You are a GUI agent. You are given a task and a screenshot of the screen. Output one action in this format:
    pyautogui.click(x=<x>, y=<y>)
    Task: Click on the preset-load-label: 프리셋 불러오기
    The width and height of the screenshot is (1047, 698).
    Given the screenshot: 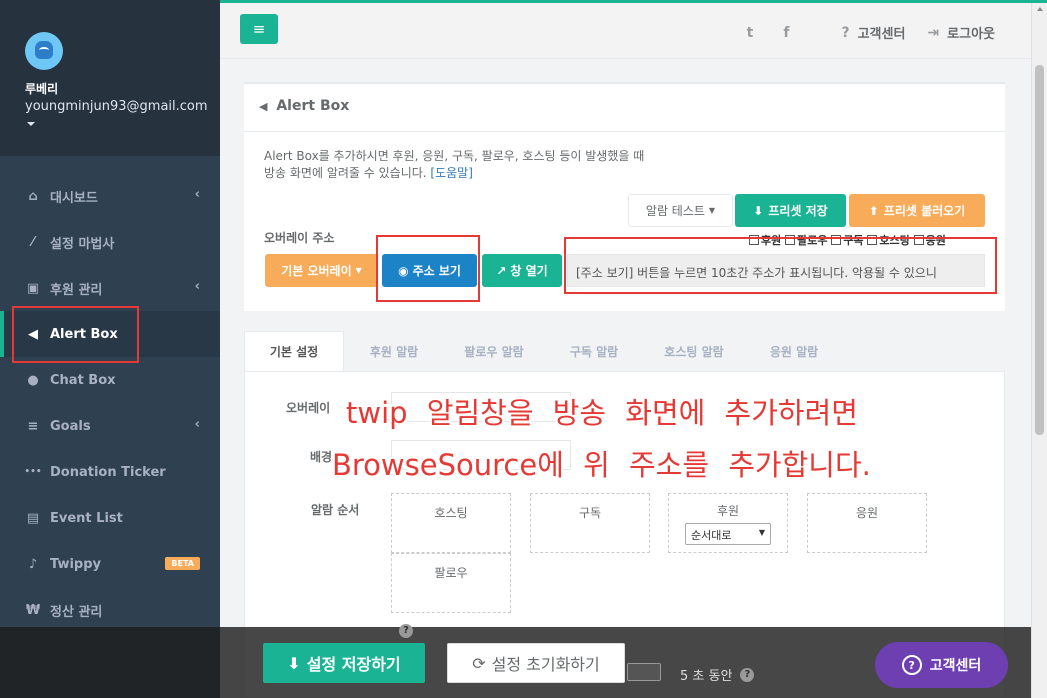 What is the action you would take?
    pyautogui.click(x=924, y=211)
    